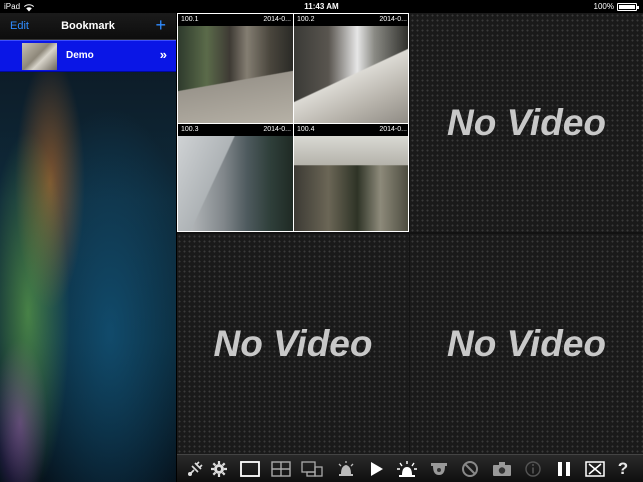 Image resolution: width=643 pixels, height=482 pixels. Describe the element at coordinates (306, 129) in the screenshot. I see `camera-name: 100.4` at that location.